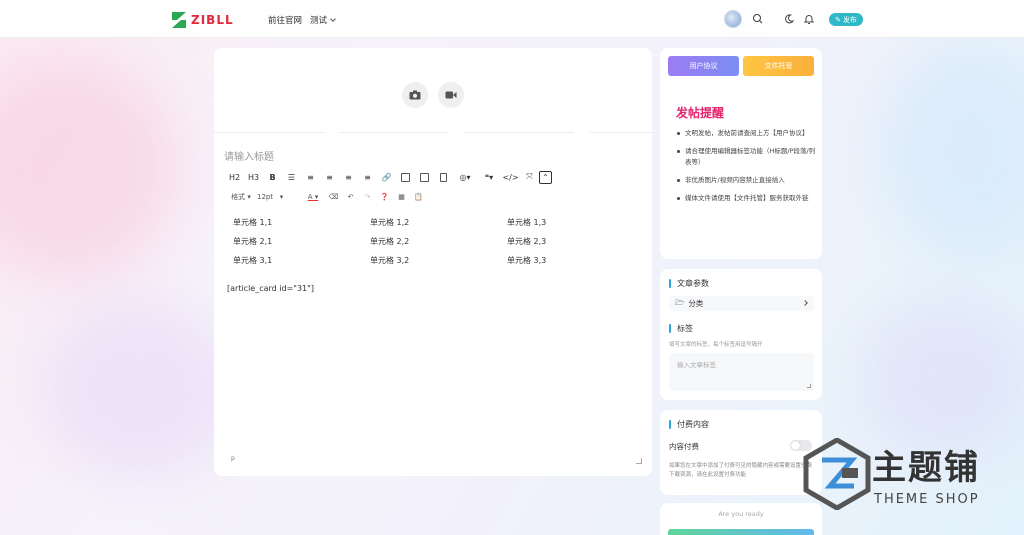 This screenshot has width=1024, height=535. I want to click on moon-icon, so click(789, 19).